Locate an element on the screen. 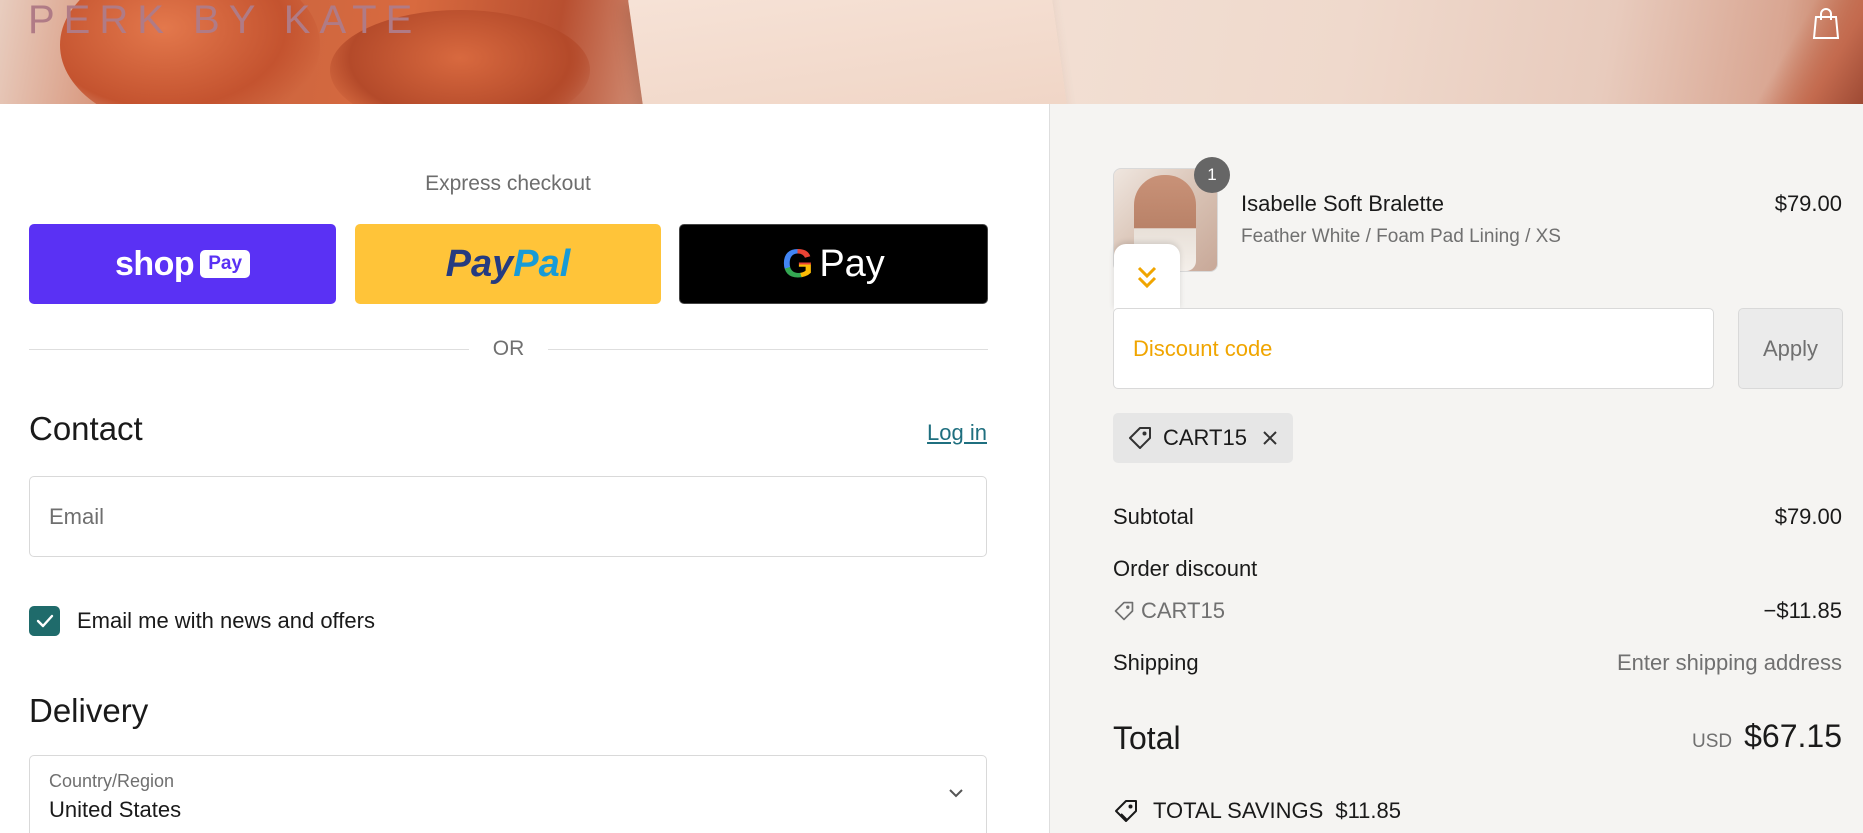 The height and width of the screenshot is (833, 1863). shipping-value: Enter shipping address is located at coordinates (1729, 662).